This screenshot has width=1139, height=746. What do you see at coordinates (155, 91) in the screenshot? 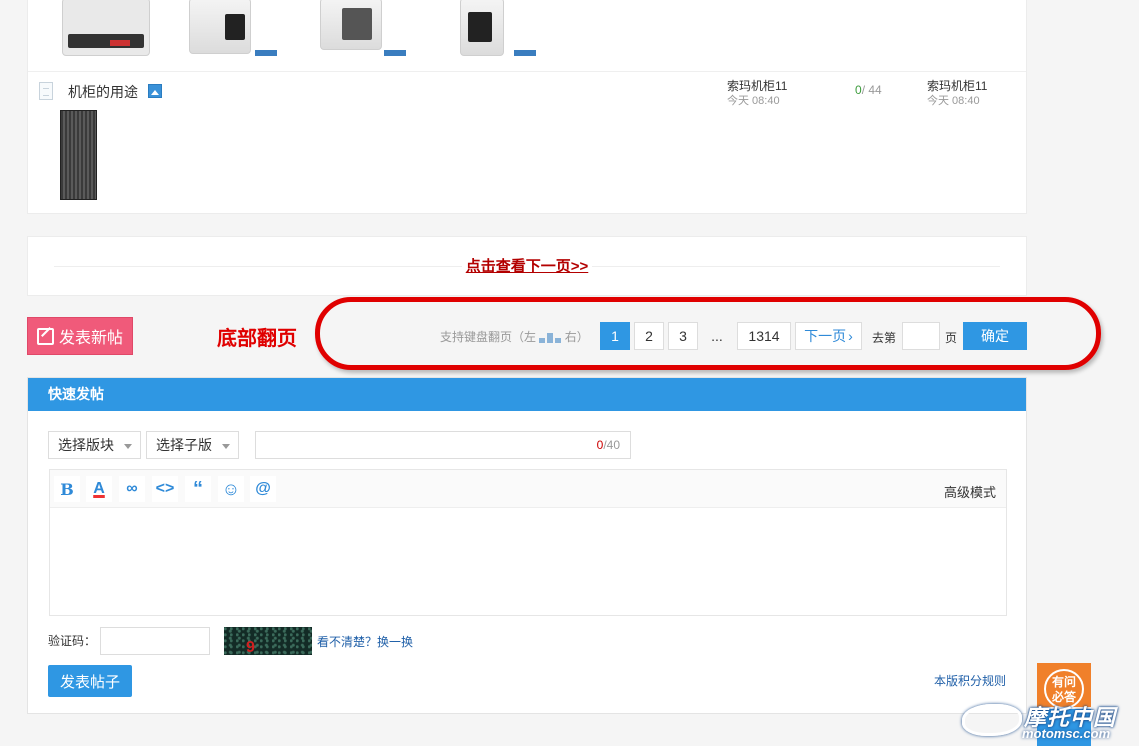
I see `image-attachment-icon` at bounding box center [155, 91].